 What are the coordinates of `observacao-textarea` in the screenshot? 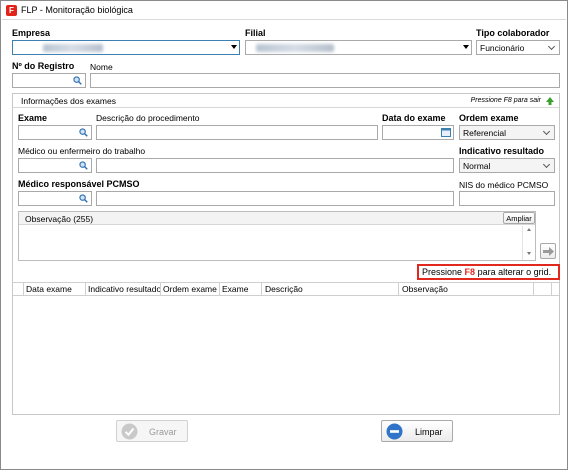 It's located at (271, 243).